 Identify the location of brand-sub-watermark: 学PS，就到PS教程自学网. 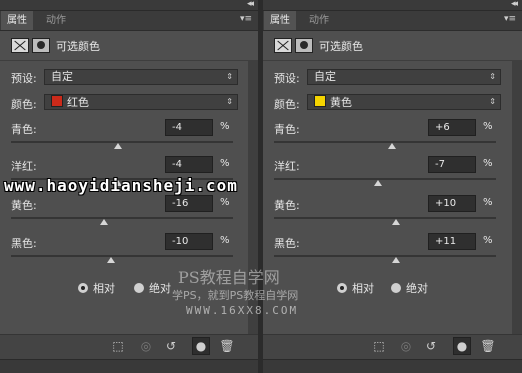
(235, 295).